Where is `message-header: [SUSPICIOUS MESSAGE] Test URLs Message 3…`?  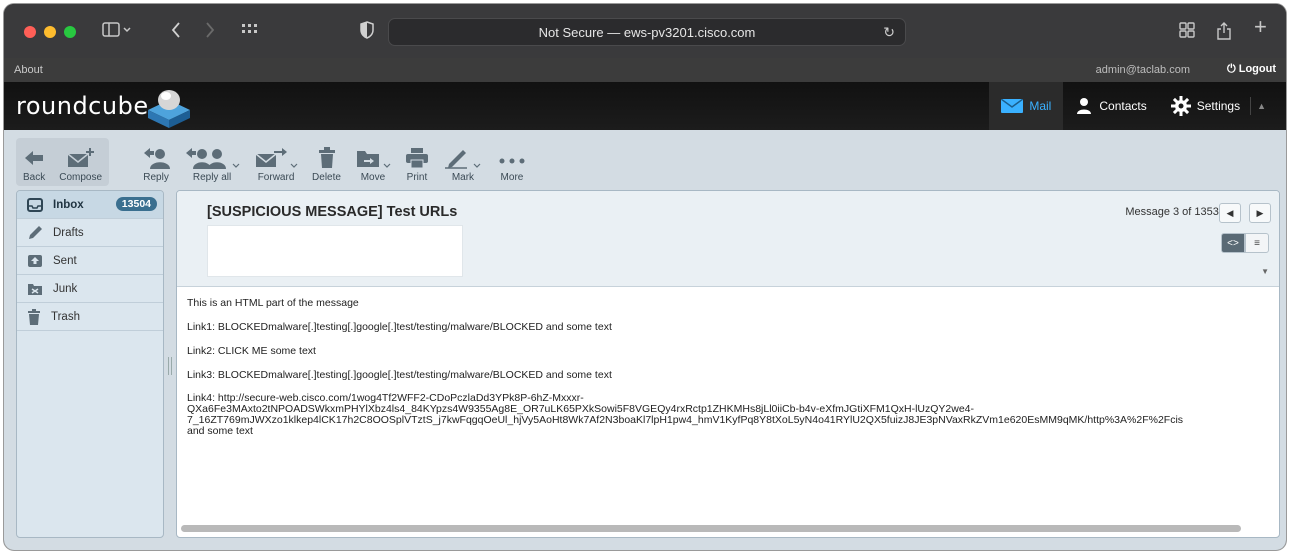 message-header: [SUSPICIOUS MESSAGE] Test URLs Message 3… is located at coordinates (728, 239).